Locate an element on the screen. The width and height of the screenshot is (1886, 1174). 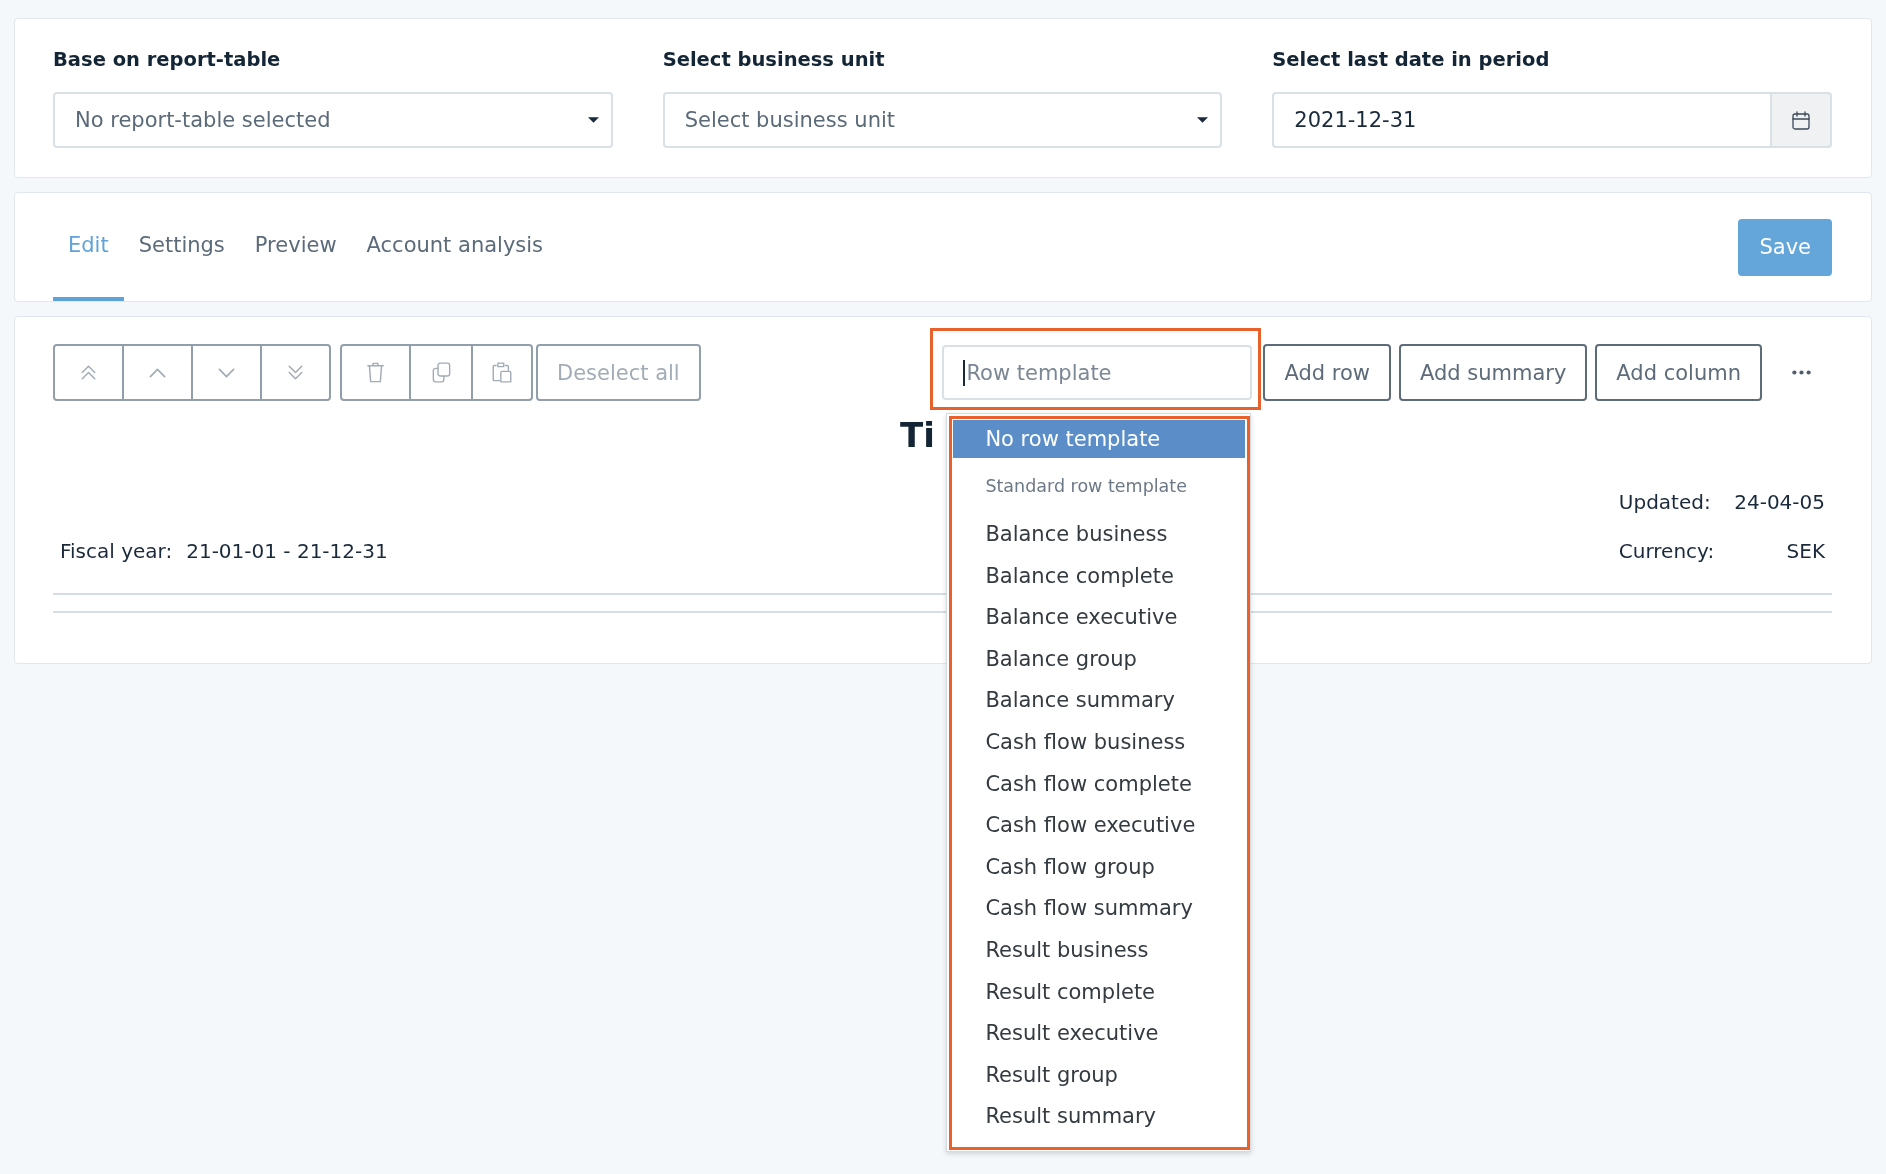
select-field: No report-table selected is located at coordinates (333, 120).